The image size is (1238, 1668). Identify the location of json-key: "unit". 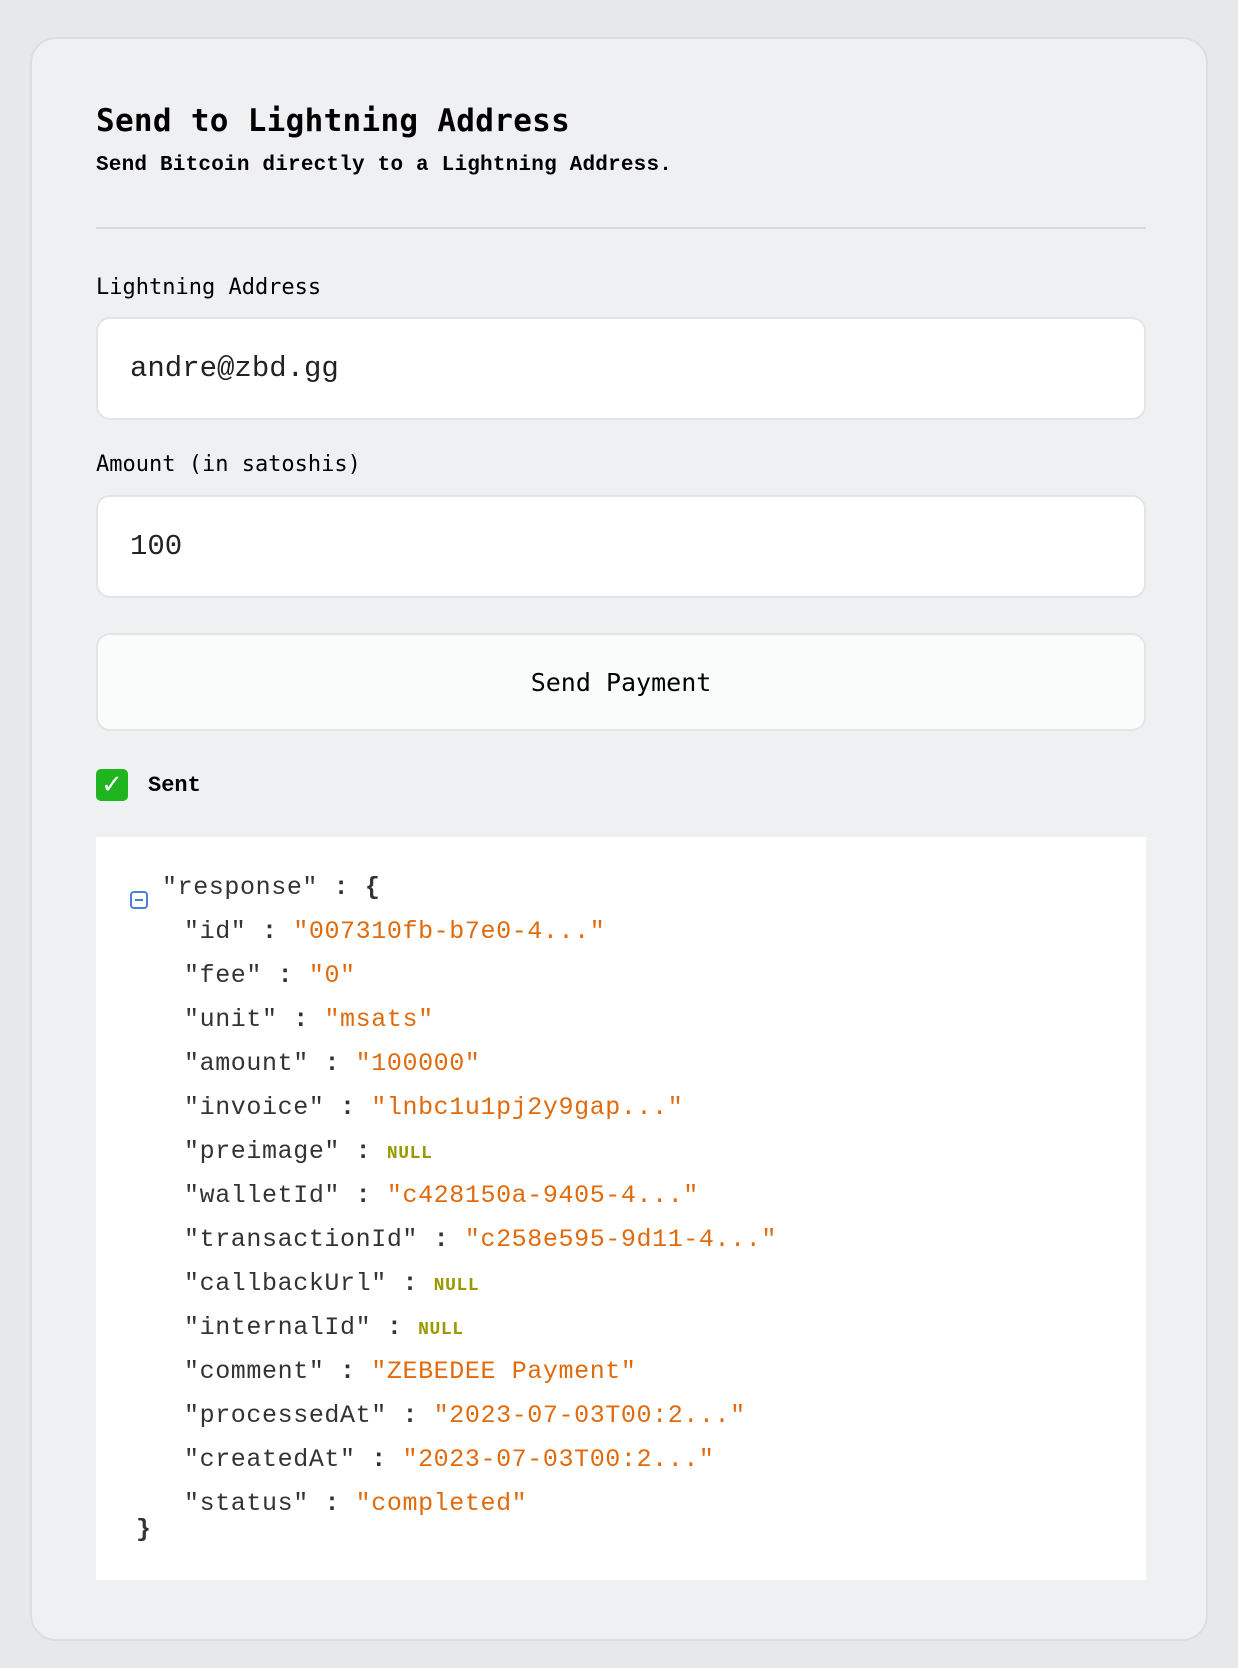
(231, 1019).